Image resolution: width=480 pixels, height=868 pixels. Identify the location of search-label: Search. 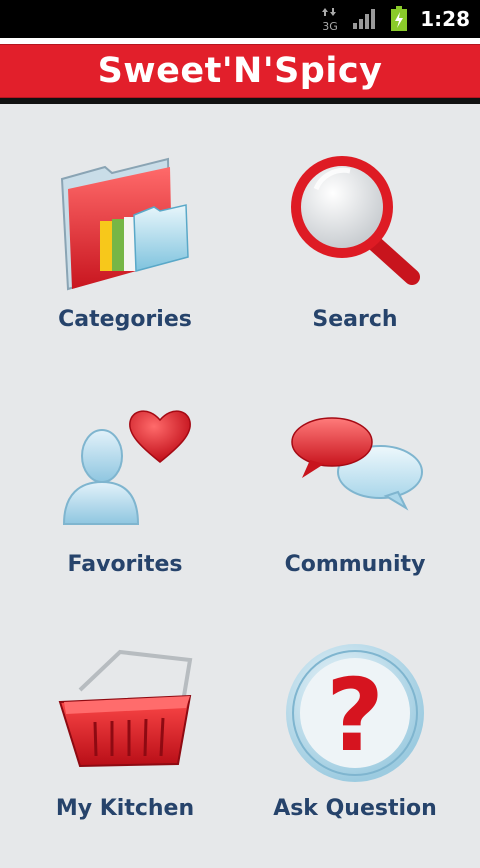
(355, 319).